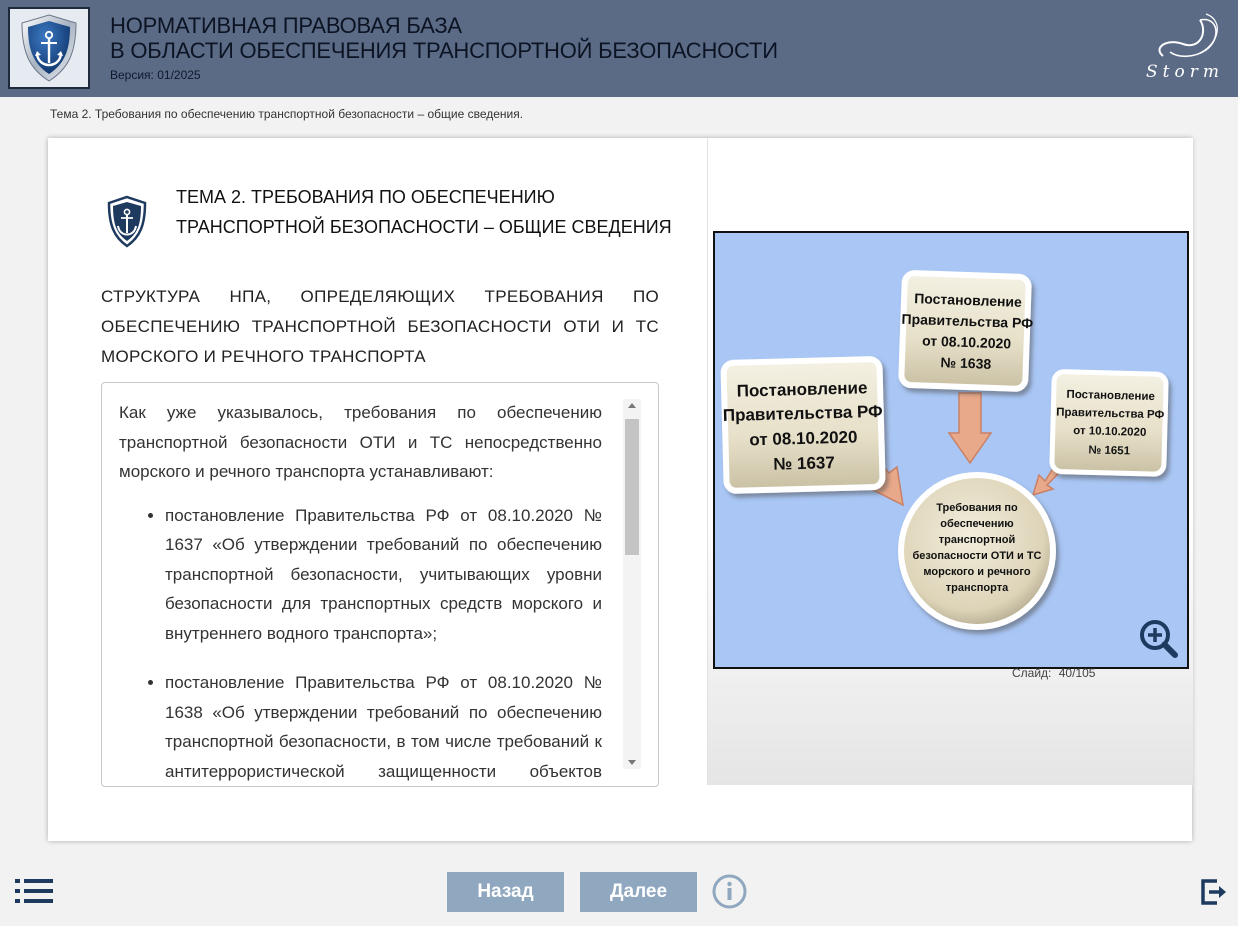 The width and height of the screenshot is (1238, 926). What do you see at coordinates (505, 892) in the screenshot?
I see `back-button: Назад` at bounding box center [505, 892].